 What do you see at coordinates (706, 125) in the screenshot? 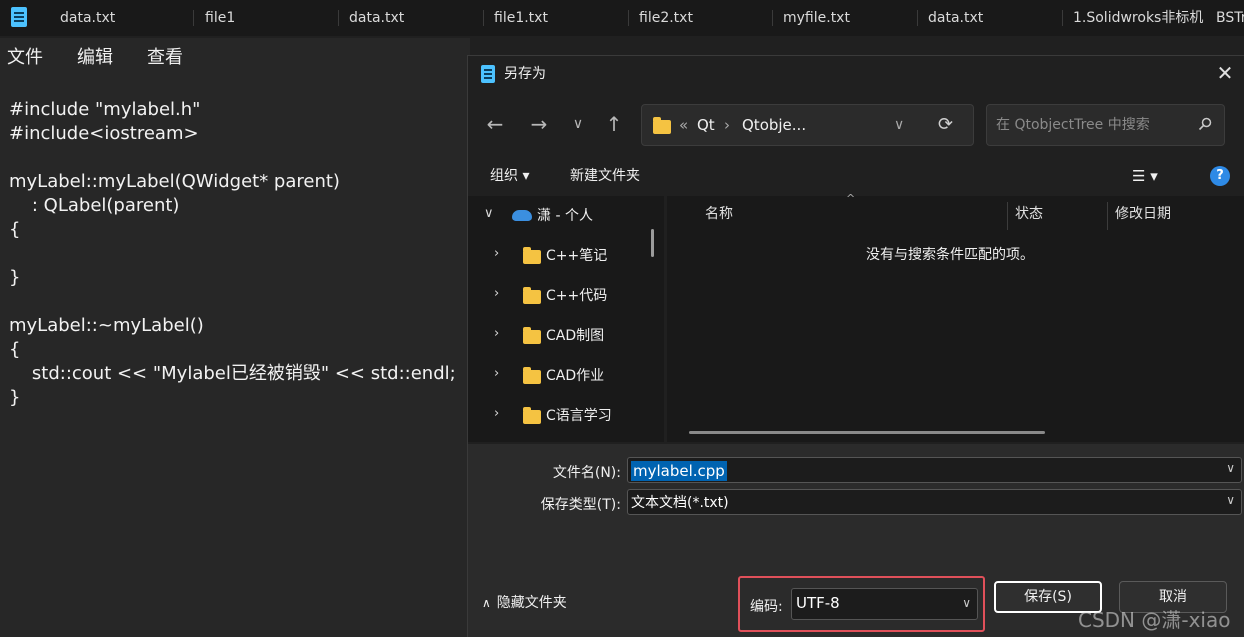
I see `breadcrumb-qt: Qt` at bounding box center [706, 125].